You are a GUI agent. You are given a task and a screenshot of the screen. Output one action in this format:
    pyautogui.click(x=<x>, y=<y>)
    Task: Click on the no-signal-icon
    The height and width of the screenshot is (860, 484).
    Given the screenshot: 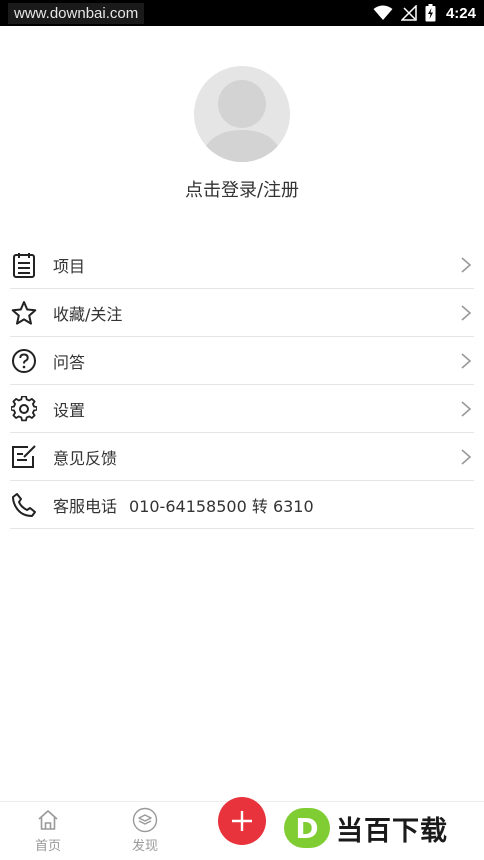 What is the action you would take?
    pyautogui.click(x=408, y=13)
    